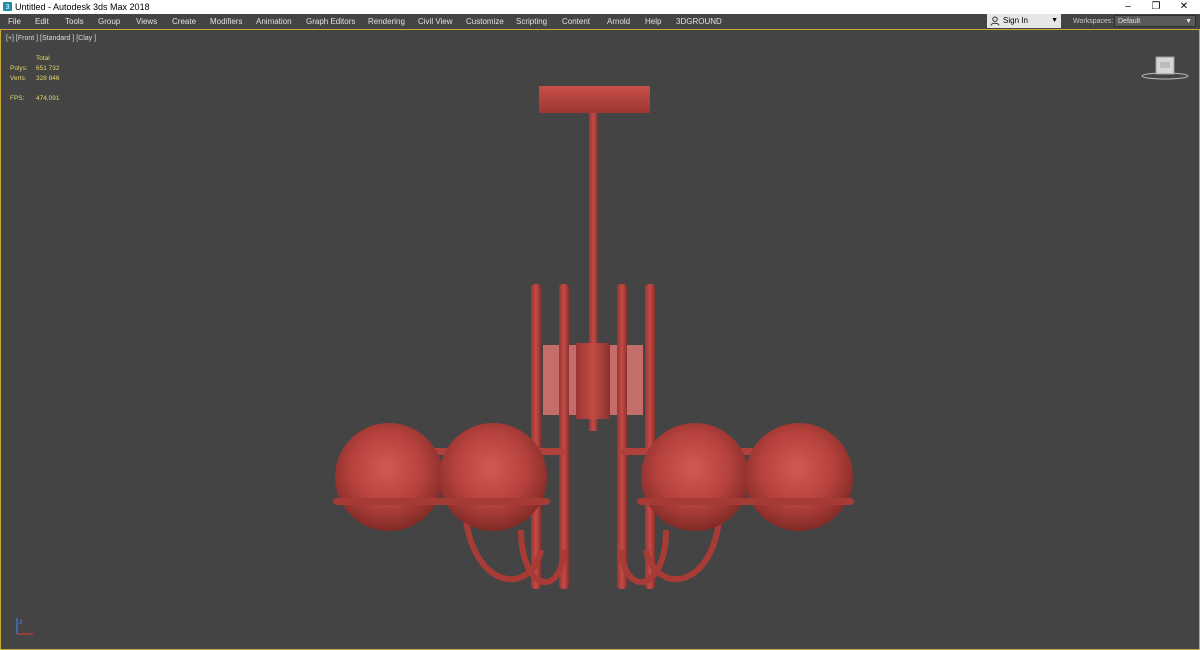 The height and width of the screenshot is (650, 1200). Describe the element at coordinates (600, 7) in the screenshot. I see `title-bar: 3 Untitled - Autodesk 3ds Max 2018 – ❐ ✕` at that location.